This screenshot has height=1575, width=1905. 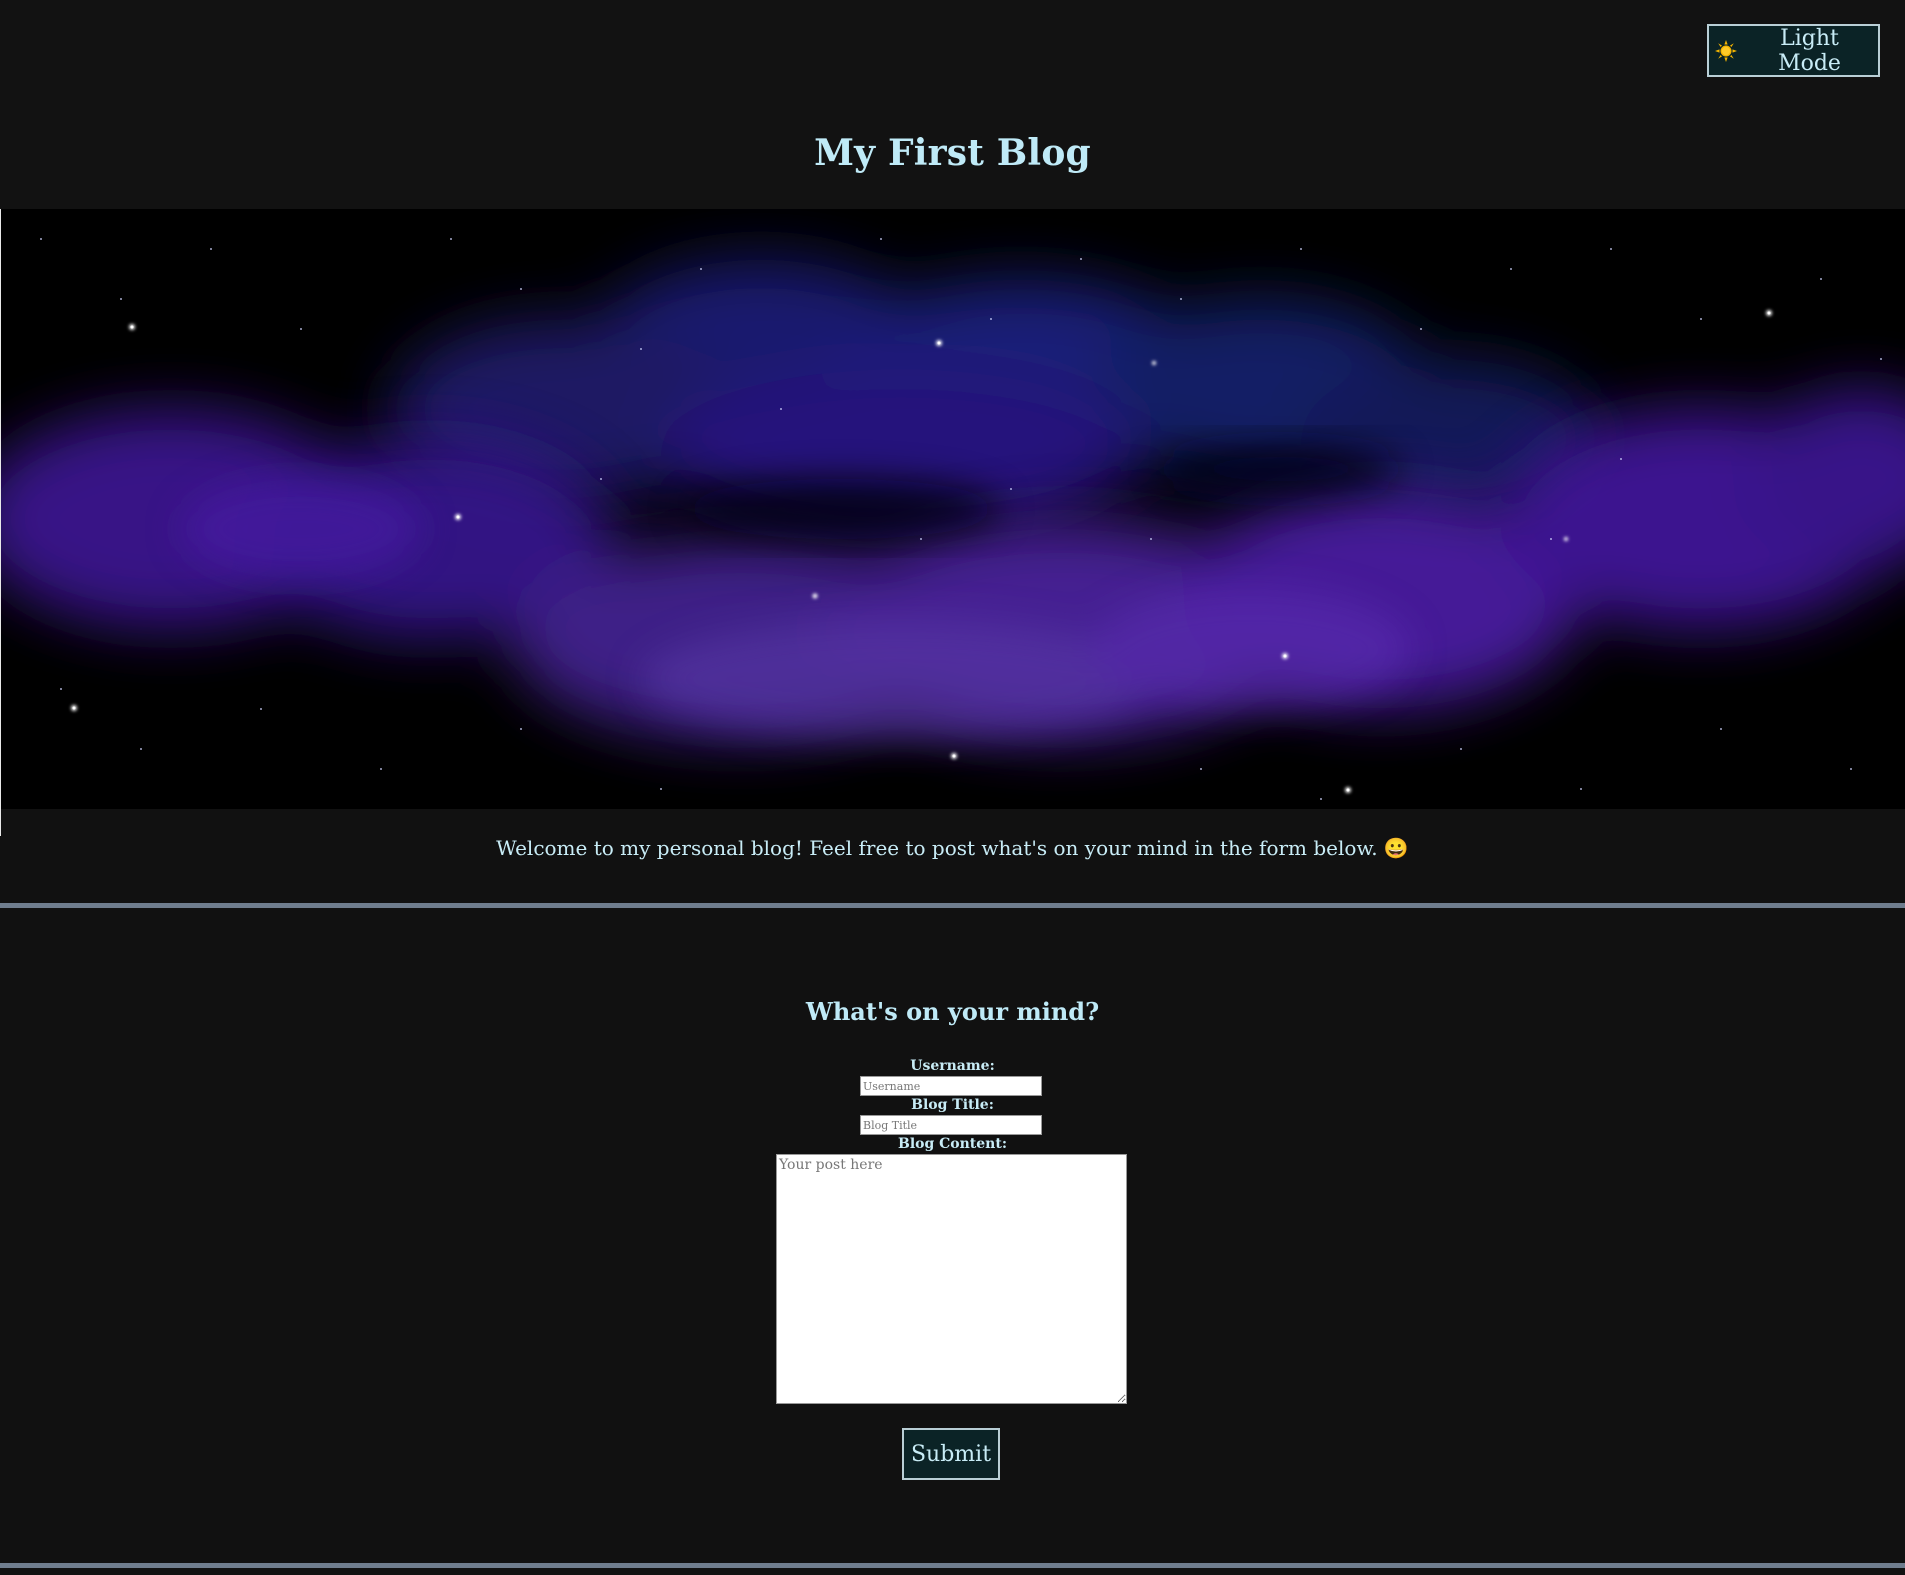 What do you see at coordinates (951, 1279) in the screenshot?
I see `blog-content-textarea` at bounding box center [951, 1279].